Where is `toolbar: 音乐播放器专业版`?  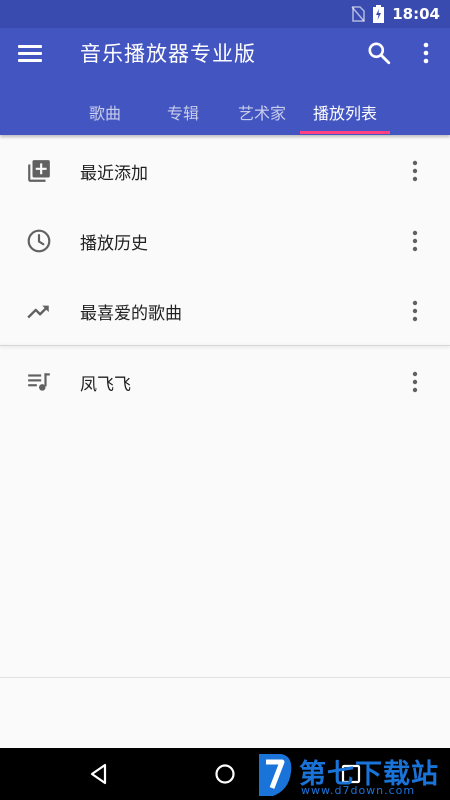 toolbar: 音乐播放器专业版 is located at coordinates (225, 53).